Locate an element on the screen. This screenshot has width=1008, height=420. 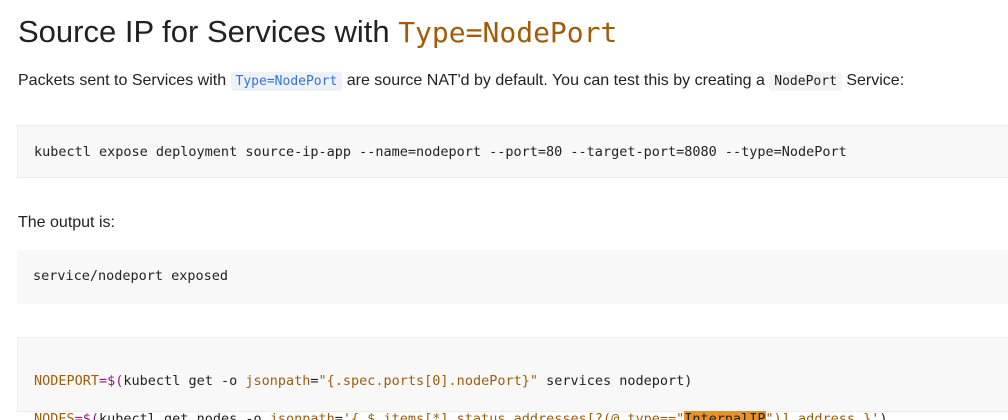
intro-text-1: Packets sent to Services with is located at coordinates (124, 80).